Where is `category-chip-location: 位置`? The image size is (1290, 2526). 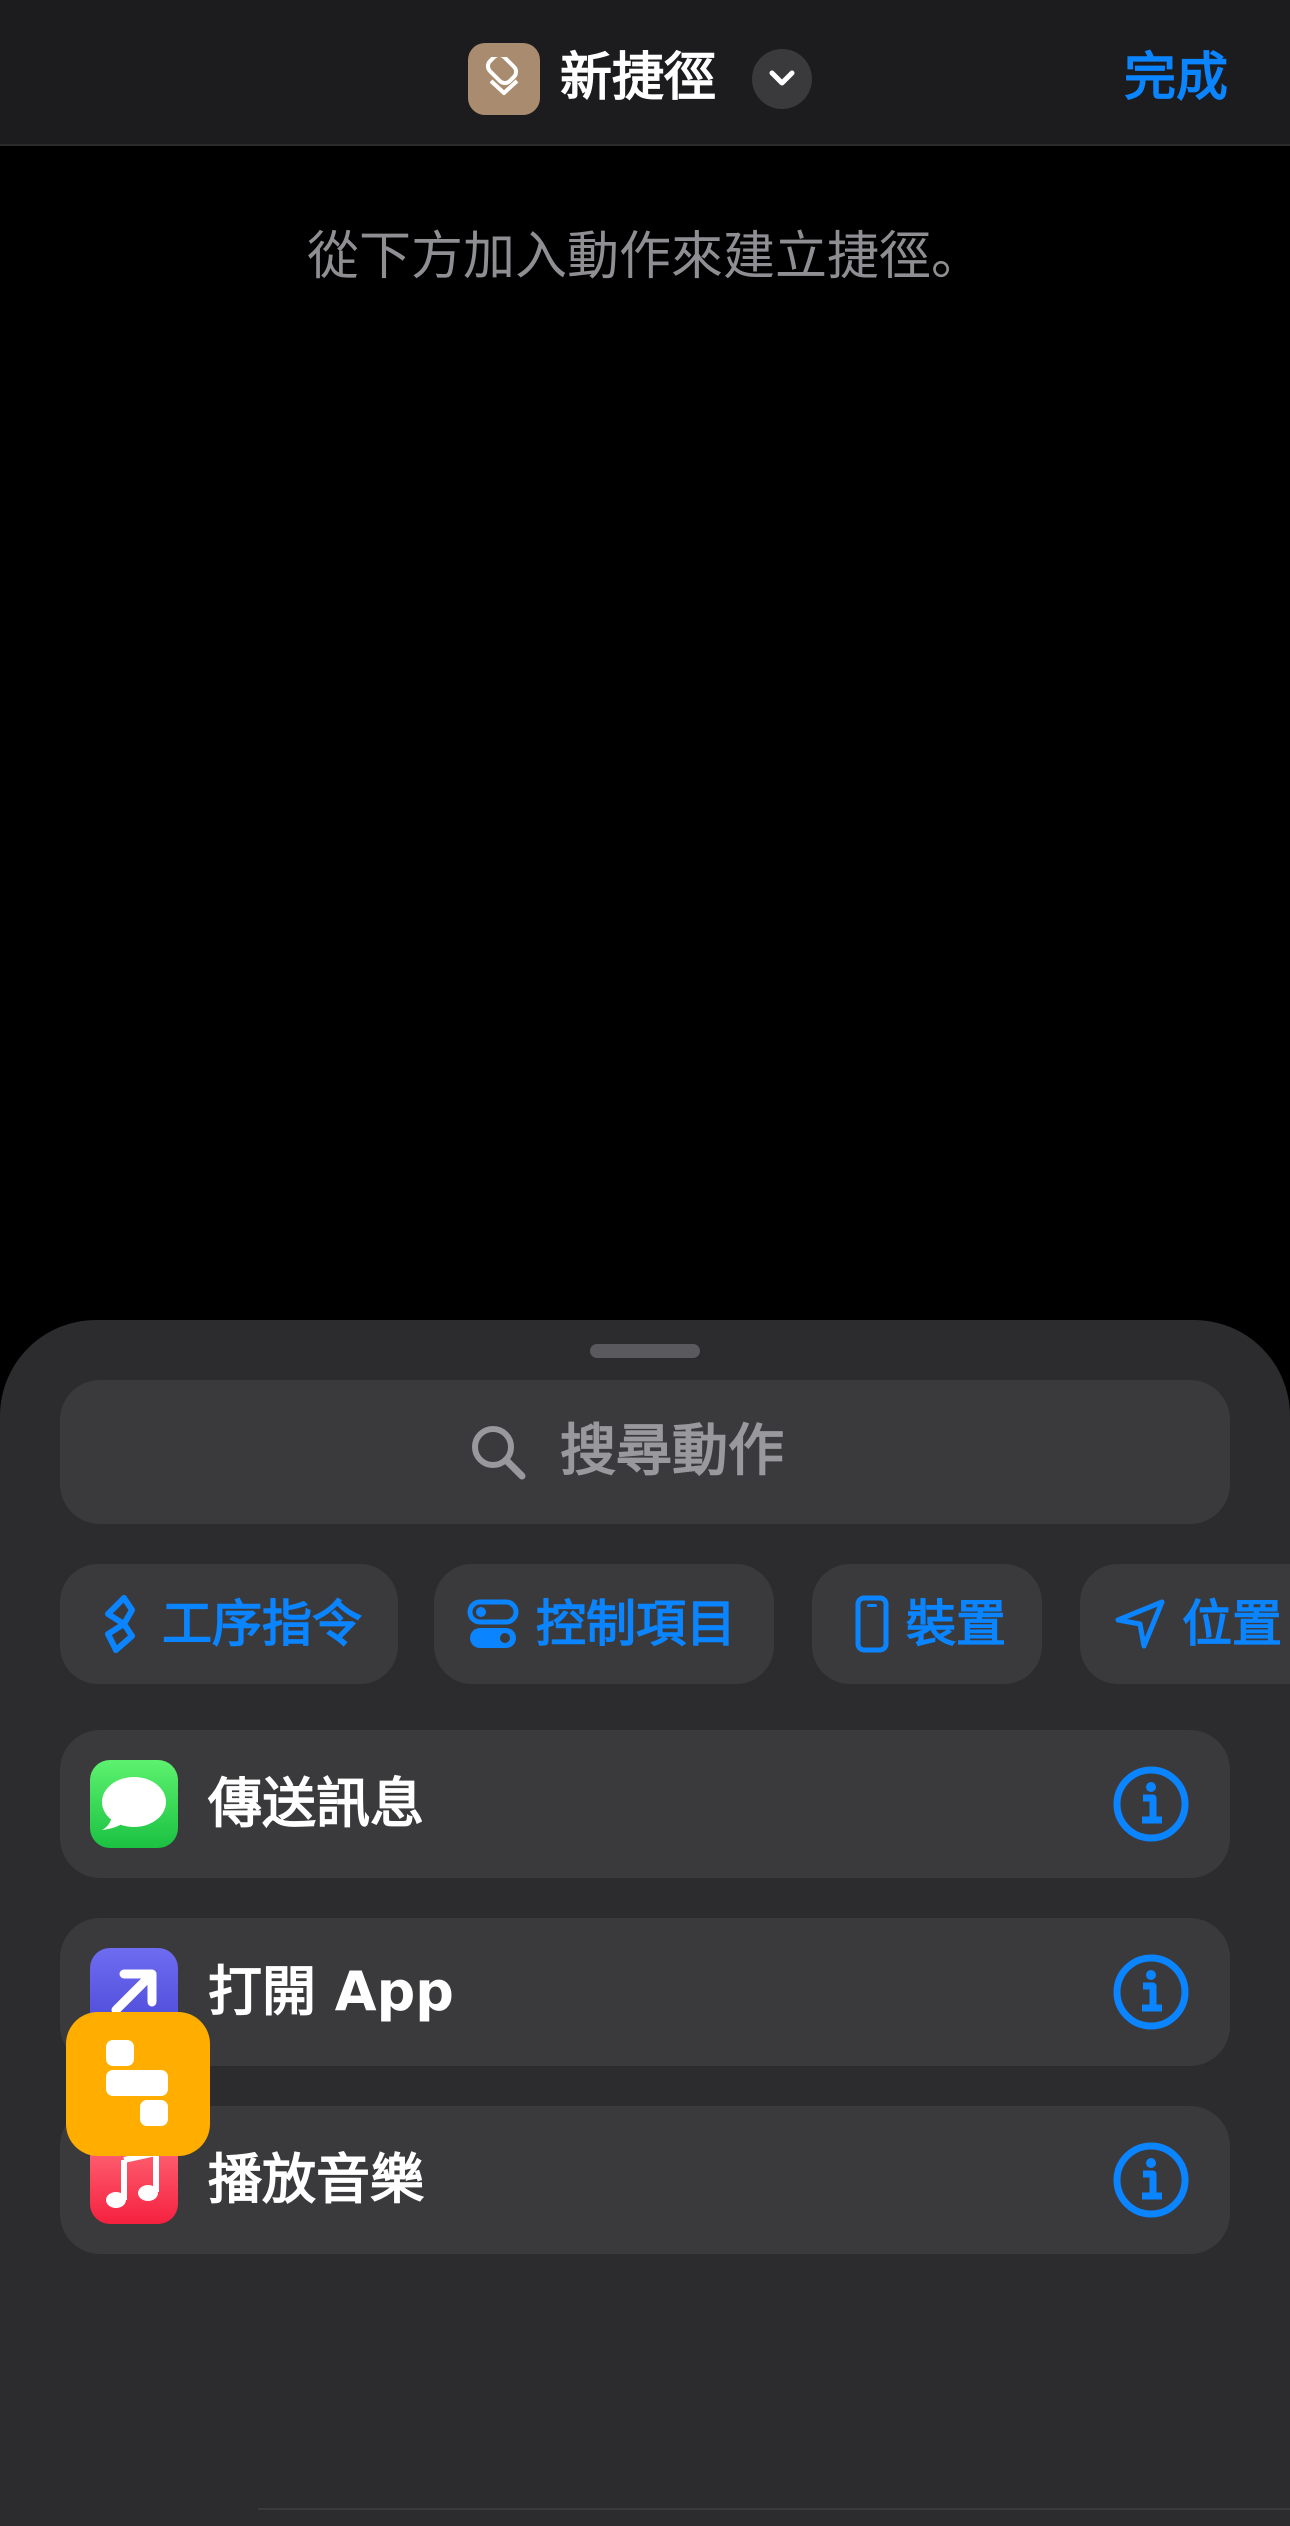 category-chip-location: 位置 is located at coordinates (1185, 1624).